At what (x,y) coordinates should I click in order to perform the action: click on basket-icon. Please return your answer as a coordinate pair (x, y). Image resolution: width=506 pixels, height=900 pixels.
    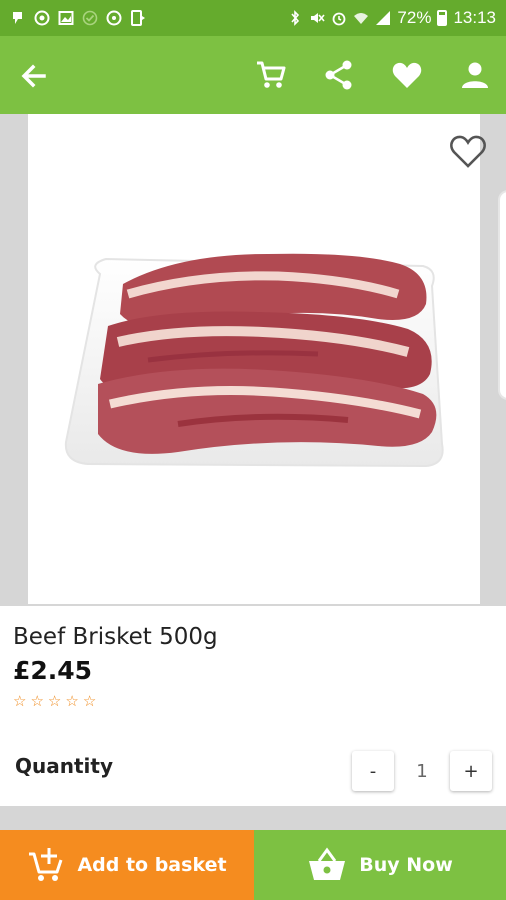
    Looking at the image, I should click on (327, 863).